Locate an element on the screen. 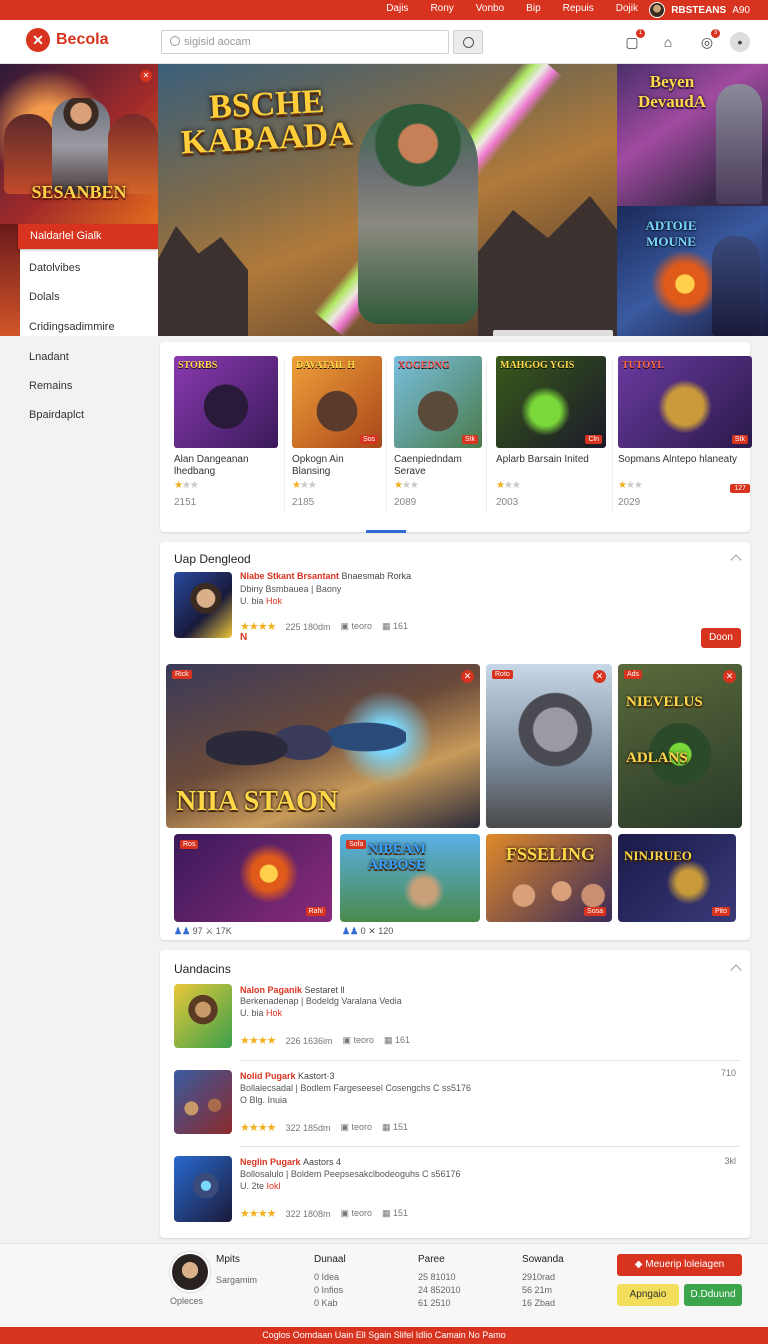 The height and width of the screenshot is (1344, 768). meta-item: ▦ 151 is located at coordinates (395, 1213).